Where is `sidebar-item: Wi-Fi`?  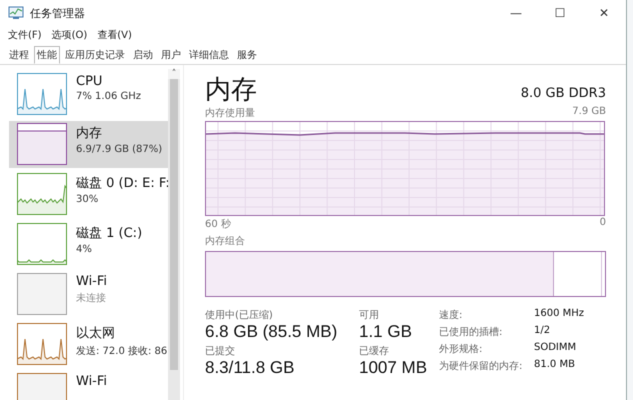 sidebar-item: Wi-Fi is located at coordinates (88, 385).